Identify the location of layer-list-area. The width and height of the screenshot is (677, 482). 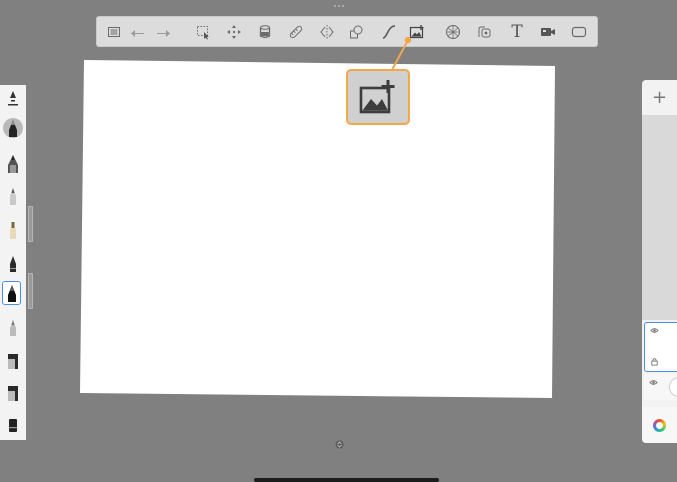
(659, 217).